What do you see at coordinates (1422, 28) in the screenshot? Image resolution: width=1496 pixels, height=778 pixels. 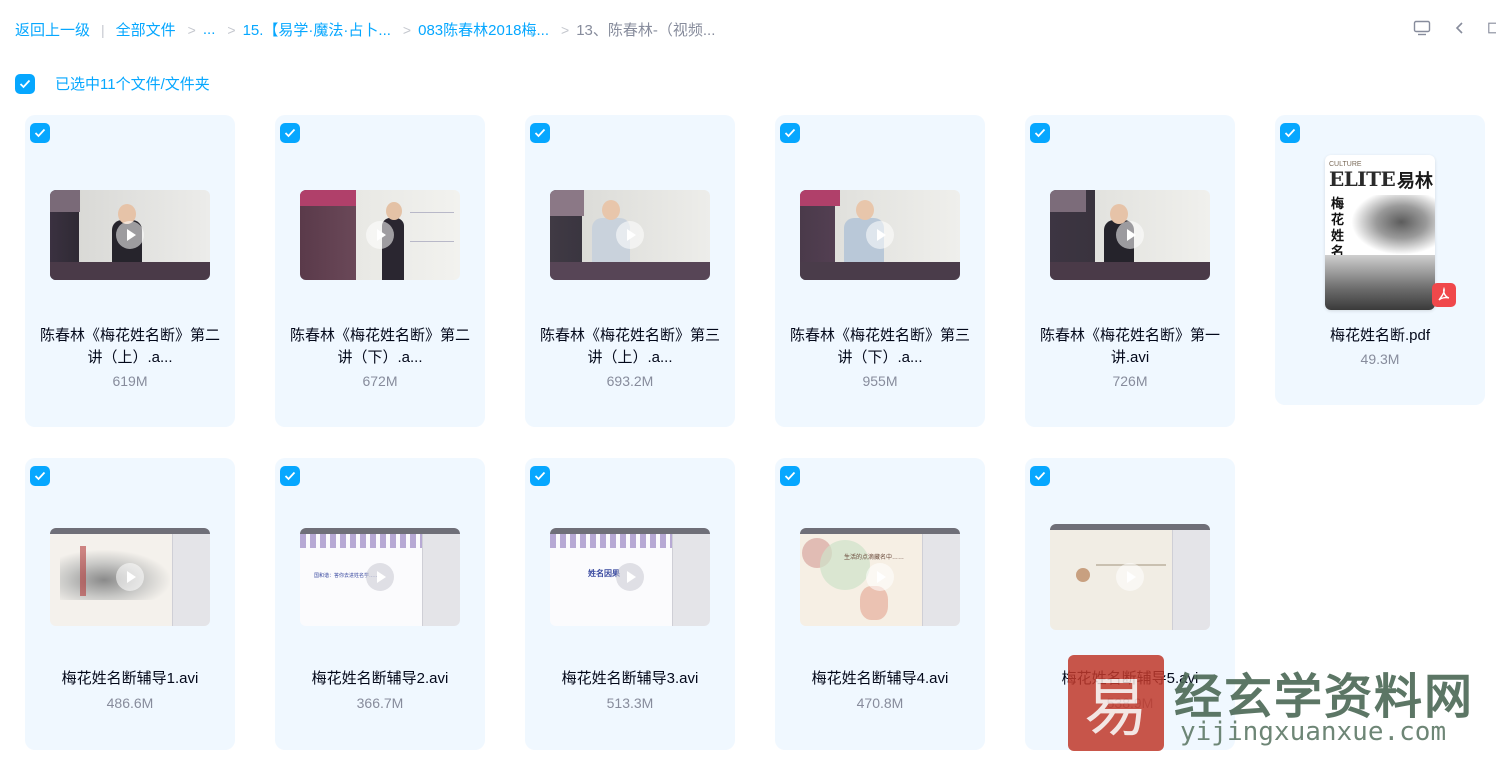 I see `monitor-icon` at bounding box center [1422, 28].